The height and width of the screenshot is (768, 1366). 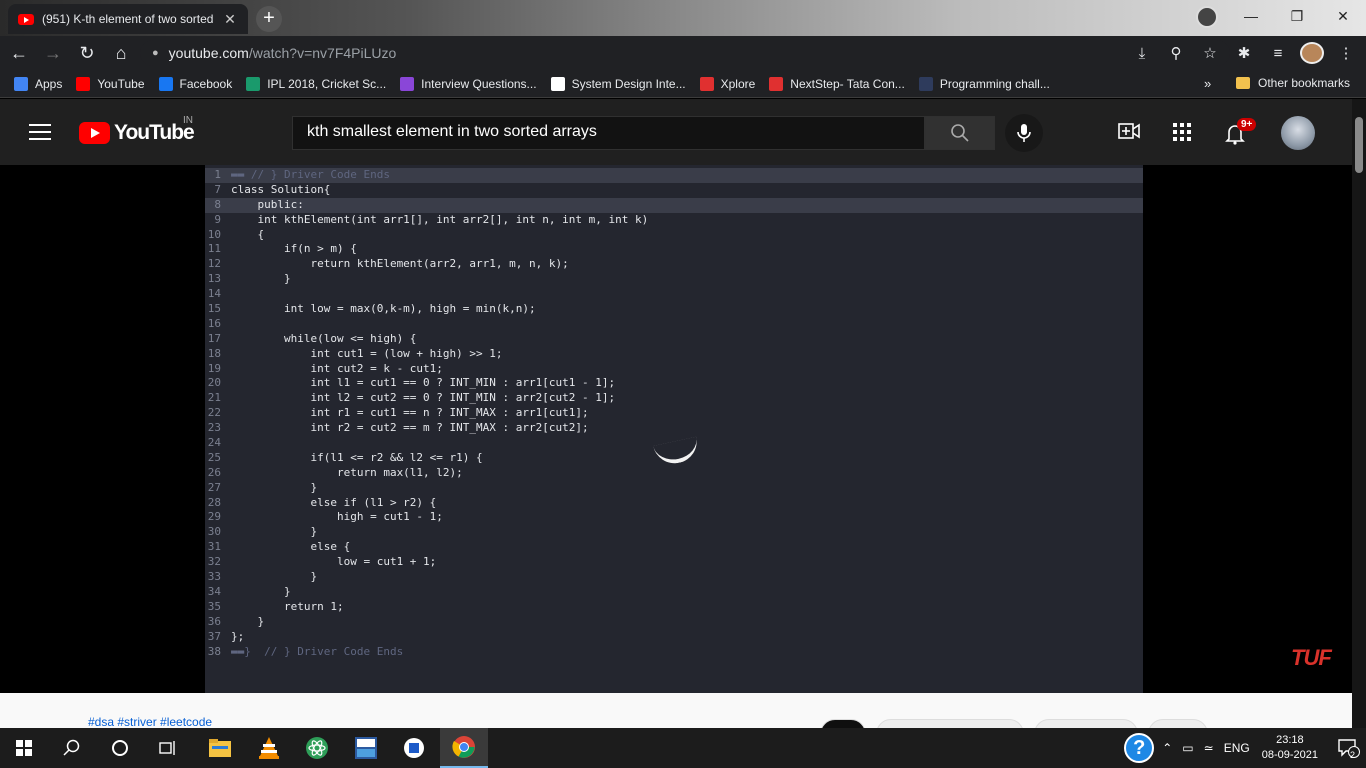 What do you see at coordinates (674, 488) in the screenshot?
I see `code-line: 27 }` at bounding box center [674, 488].